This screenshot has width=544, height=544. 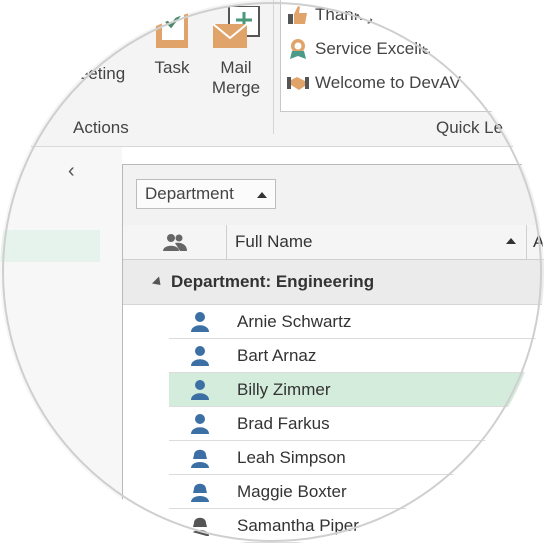 I want to click on table-row: Brad Farkus, so click(x=356, y=424).